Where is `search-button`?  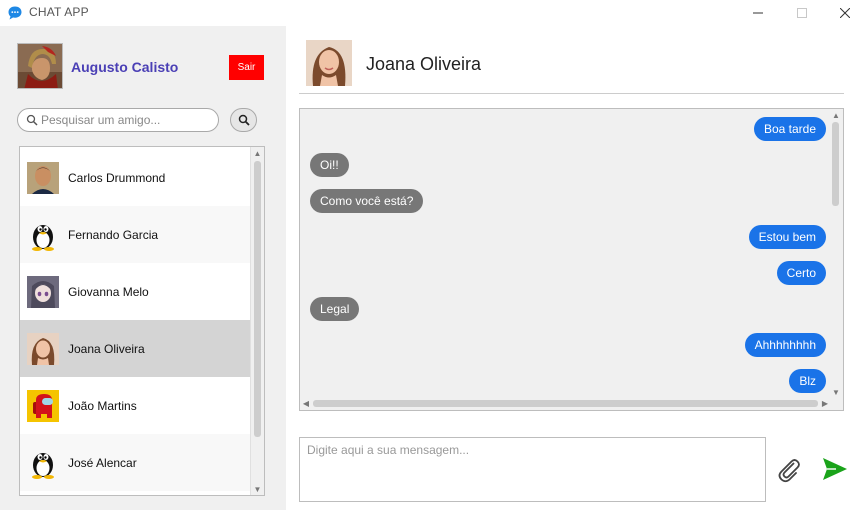
search-button is located at coordinates (243, 120).